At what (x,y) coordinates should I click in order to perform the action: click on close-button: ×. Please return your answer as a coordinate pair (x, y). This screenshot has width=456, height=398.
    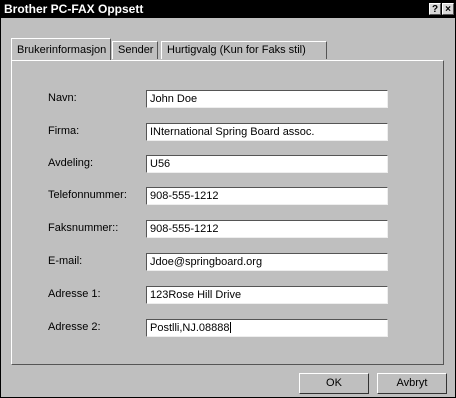
    Looking at the image, I should click on (448, 9).